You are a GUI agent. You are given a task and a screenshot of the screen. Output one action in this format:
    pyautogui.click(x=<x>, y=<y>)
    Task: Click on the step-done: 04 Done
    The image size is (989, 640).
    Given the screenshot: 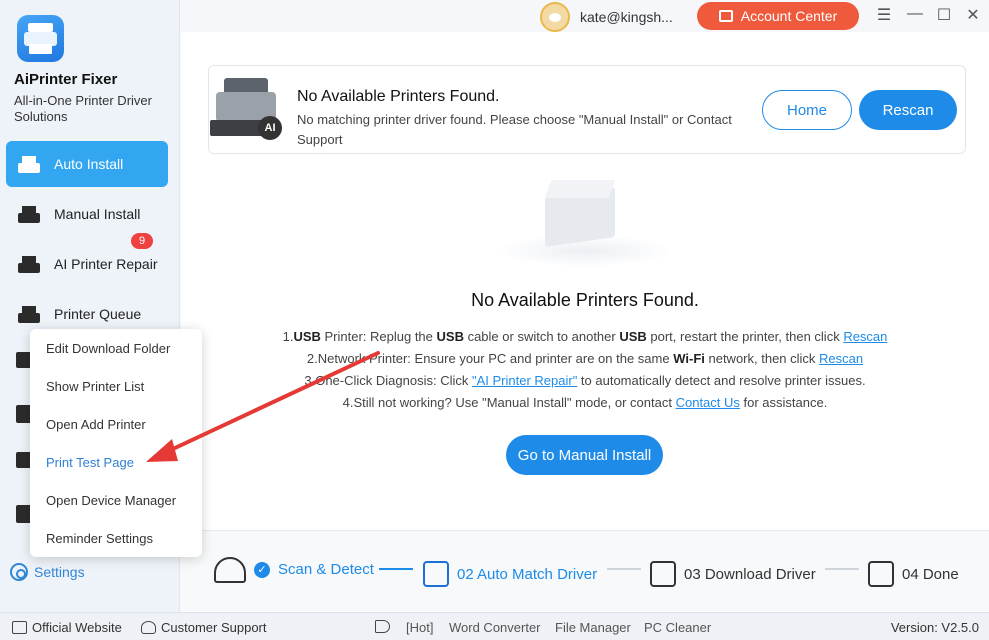 What is the action you would take?
    pyautogui.click(x=913, y=574)
    